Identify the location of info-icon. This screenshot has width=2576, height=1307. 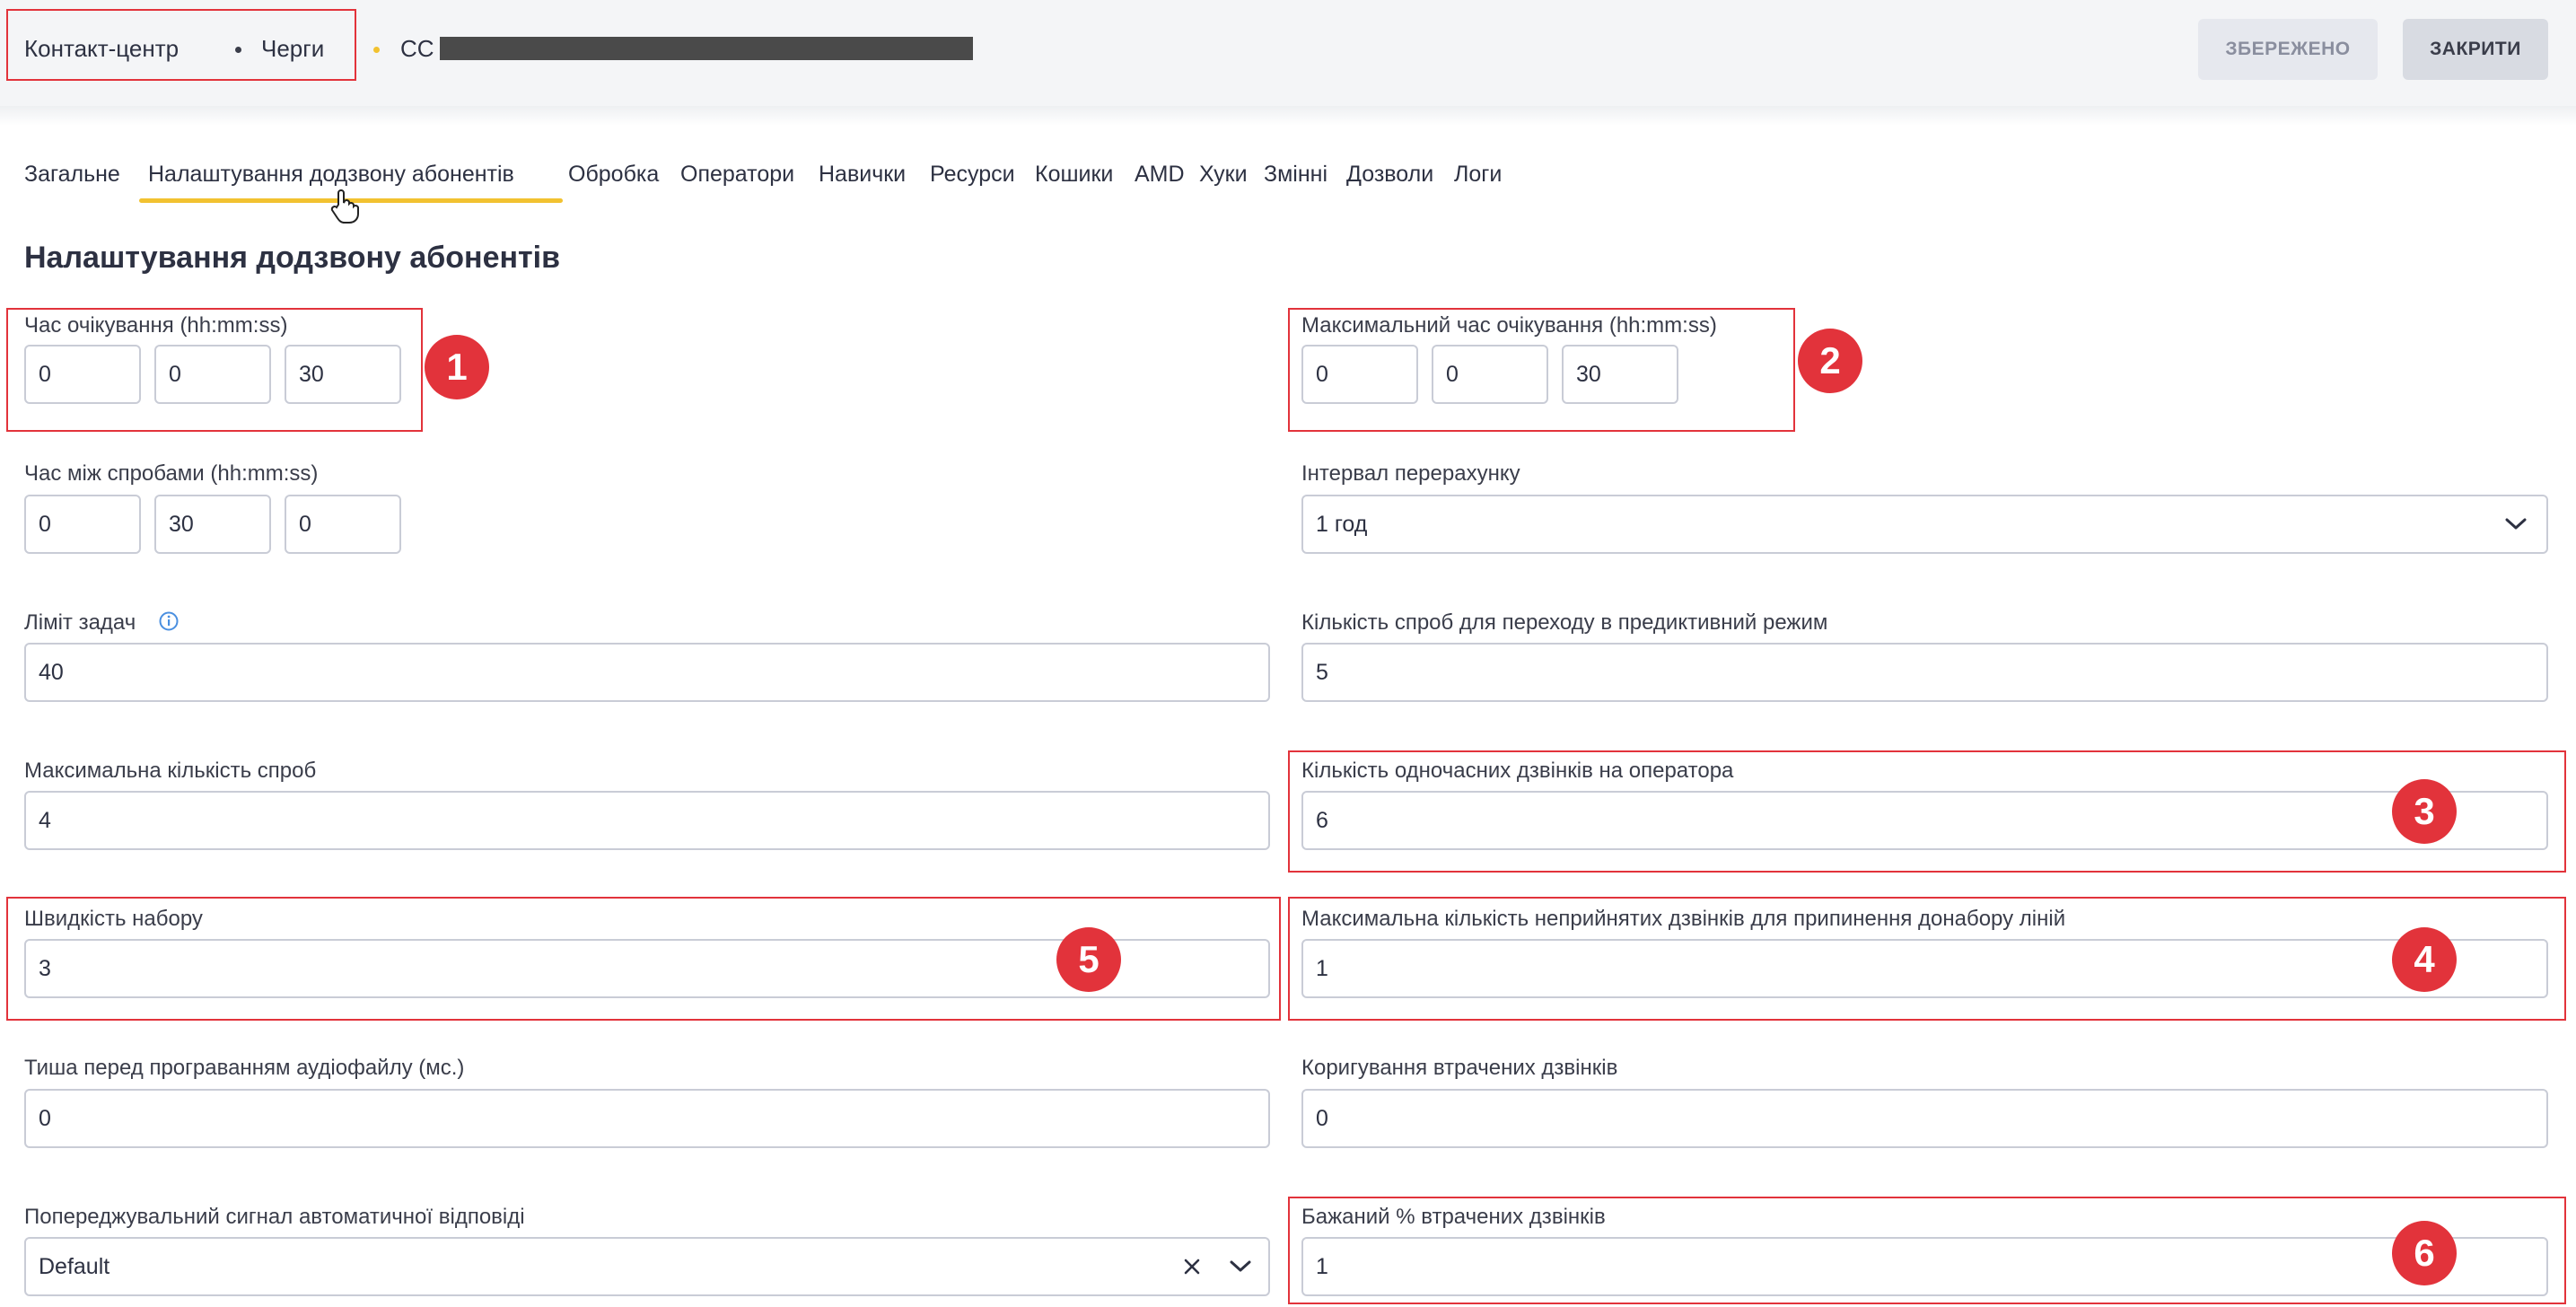
(169, 621).